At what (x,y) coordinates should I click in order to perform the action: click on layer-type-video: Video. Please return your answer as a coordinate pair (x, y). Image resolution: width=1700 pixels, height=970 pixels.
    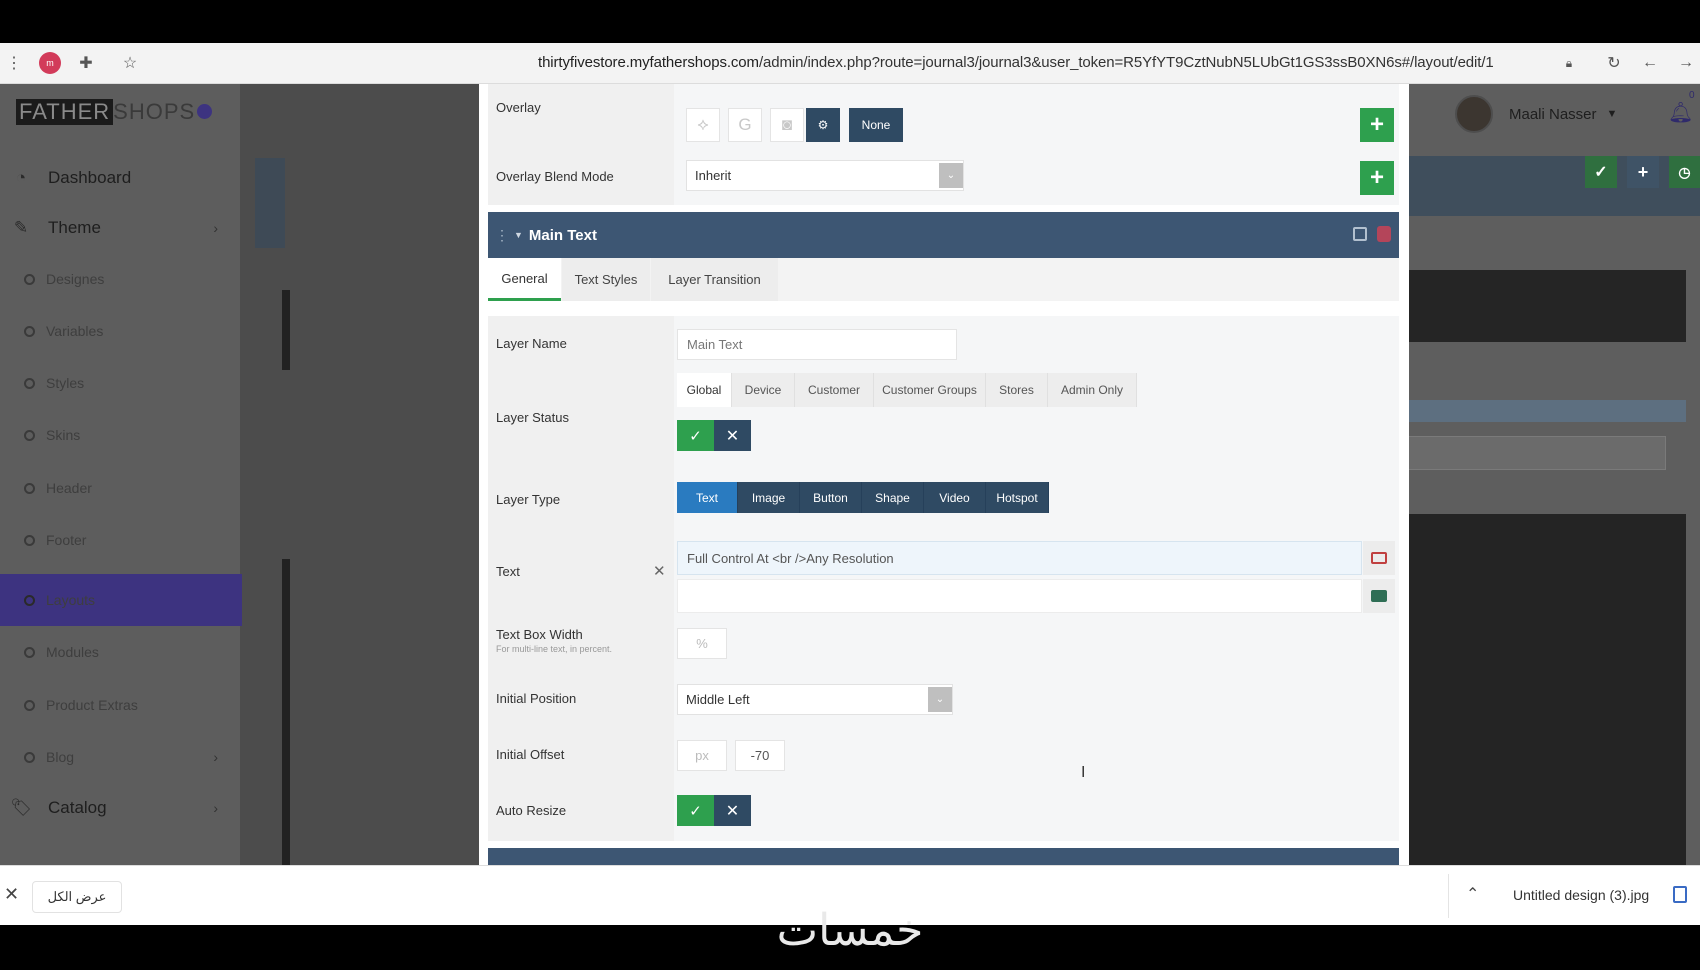
    Looking at the image, I should click on (955, 497).